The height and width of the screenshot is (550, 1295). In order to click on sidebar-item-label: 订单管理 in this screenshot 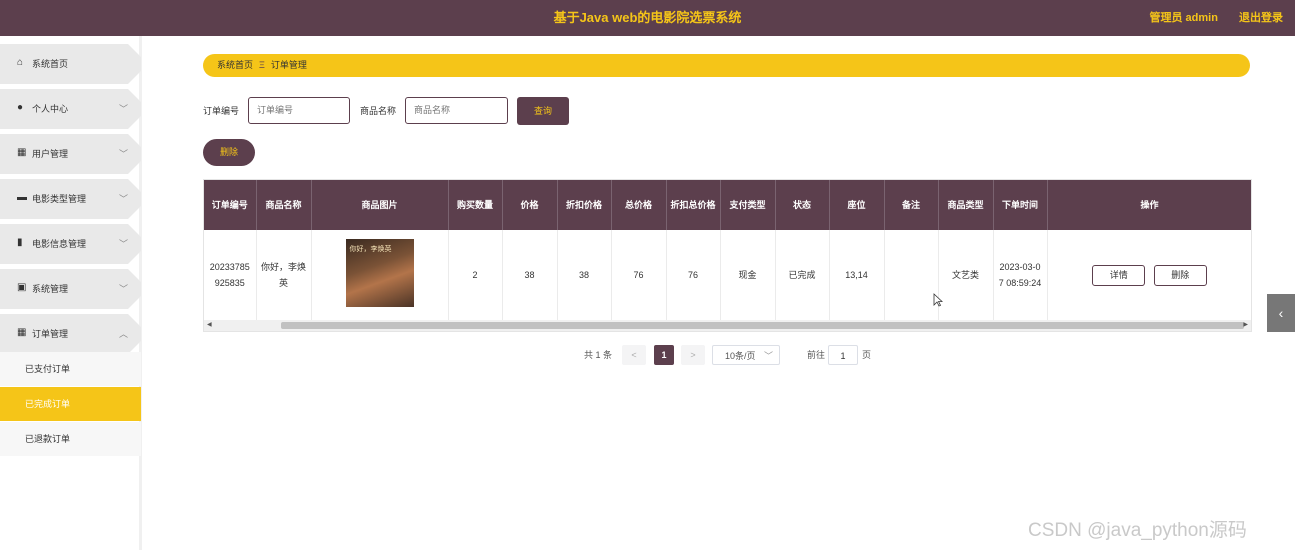, I will do `click(50, 334)`.